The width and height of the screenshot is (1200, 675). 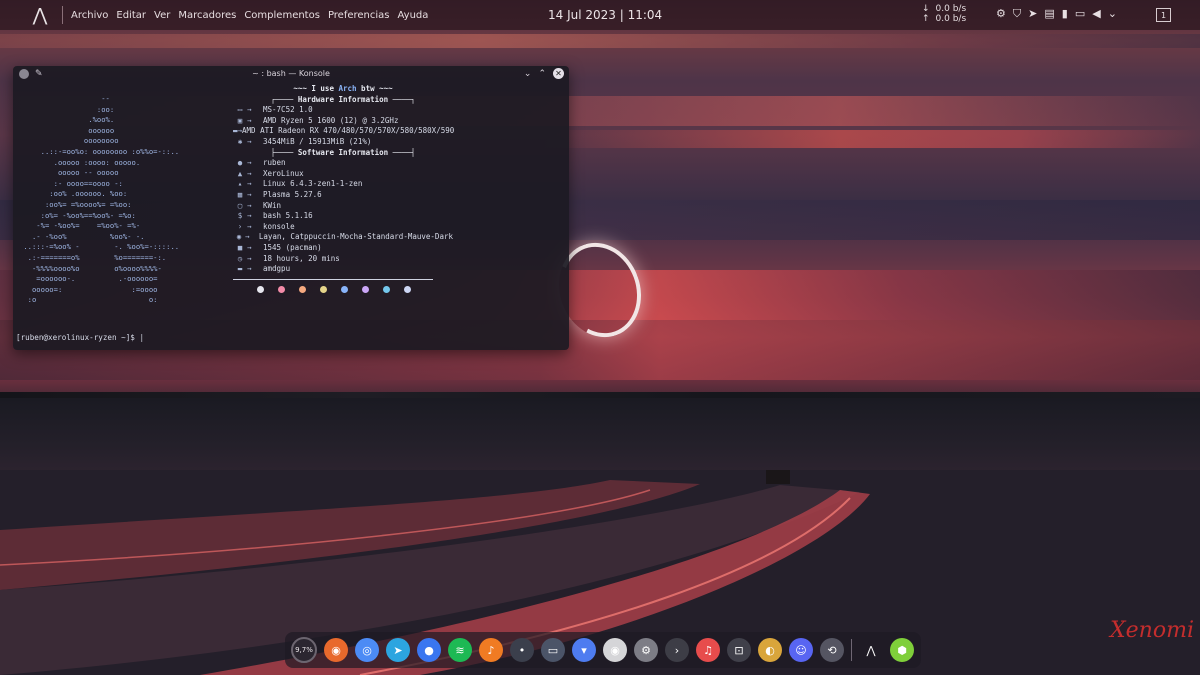 I want to click on menu-ayuda: Ayuda, so click(x=413, y=15).